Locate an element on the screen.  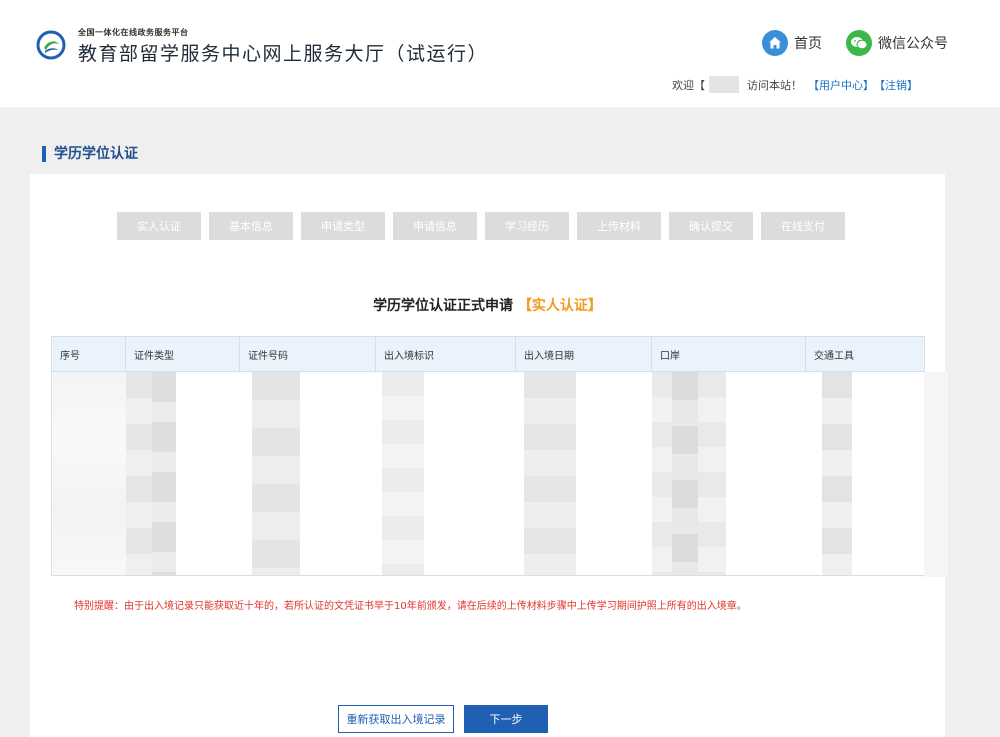
form-title-accent: 【实人认证】 is located at coordinates (559, 306).